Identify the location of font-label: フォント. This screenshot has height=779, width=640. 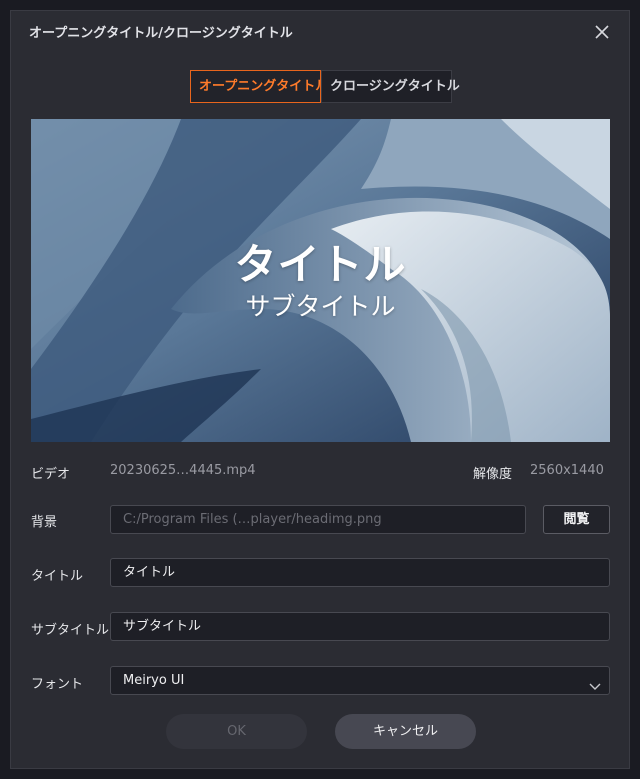
(57, 684).